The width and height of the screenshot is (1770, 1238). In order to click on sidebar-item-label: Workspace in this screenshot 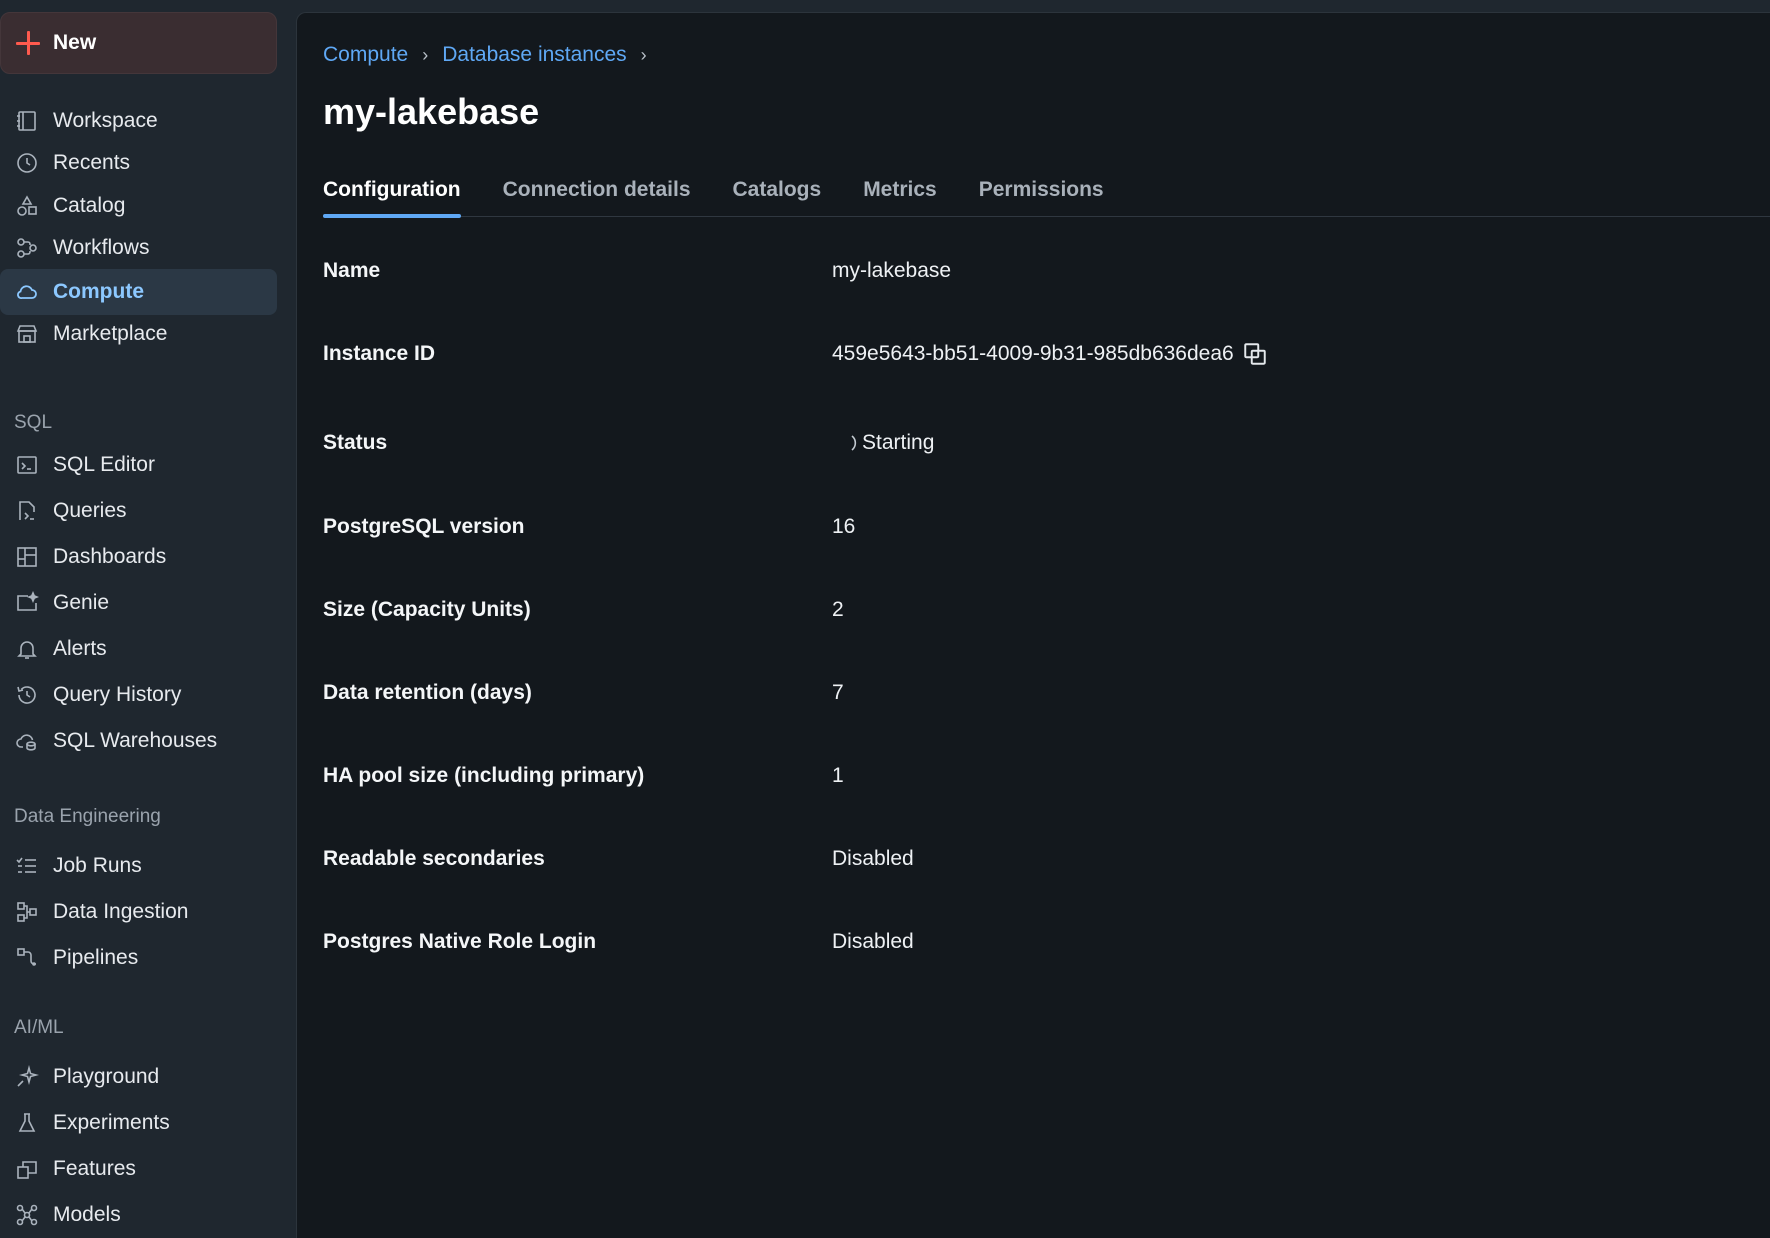, I will do `click(105, 120)`.